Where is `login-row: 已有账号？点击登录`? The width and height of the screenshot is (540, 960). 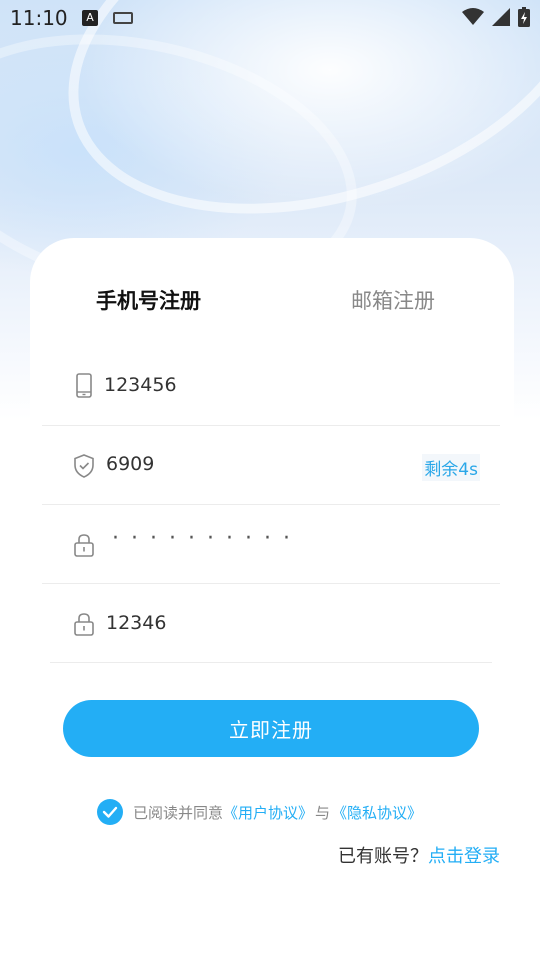 login-row: 已有账号？点击登录 is located at coordinates (419, 855).